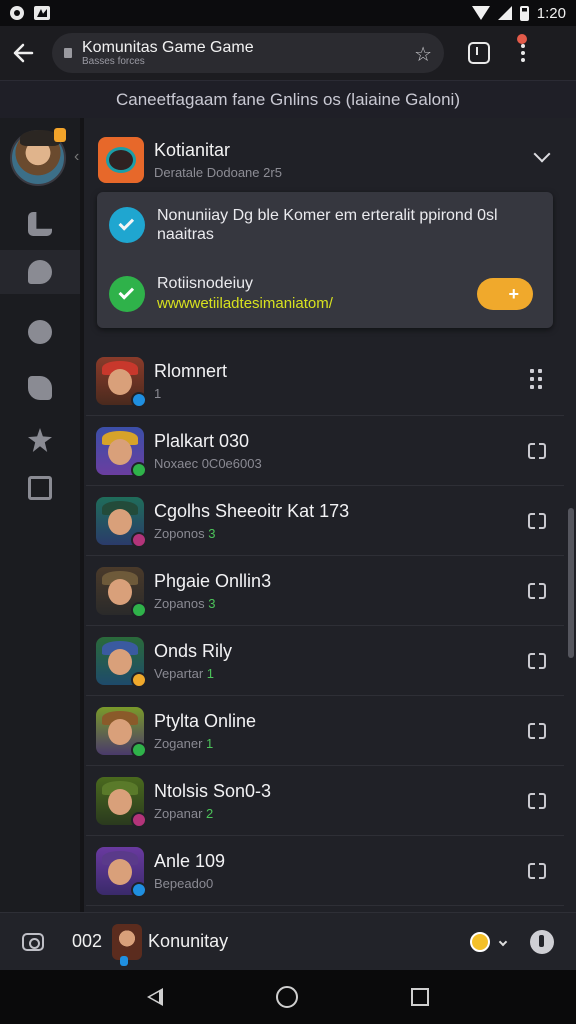  I want to click on list-item: Onds Rily Vepartar 1, so click(325, 661).